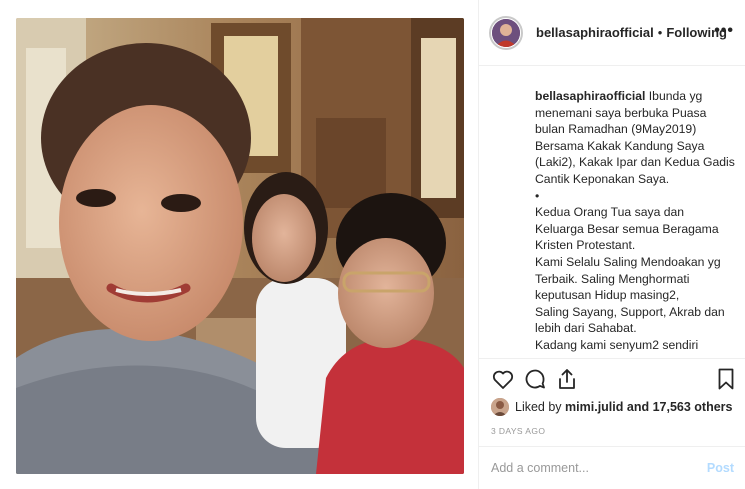 Image resolution: width=745 pixels, height=489 pixels. Describe the element at coordinates (595, 32) in the screenshot. I see `header-username-link: bellasaphiraofficial` at that location.